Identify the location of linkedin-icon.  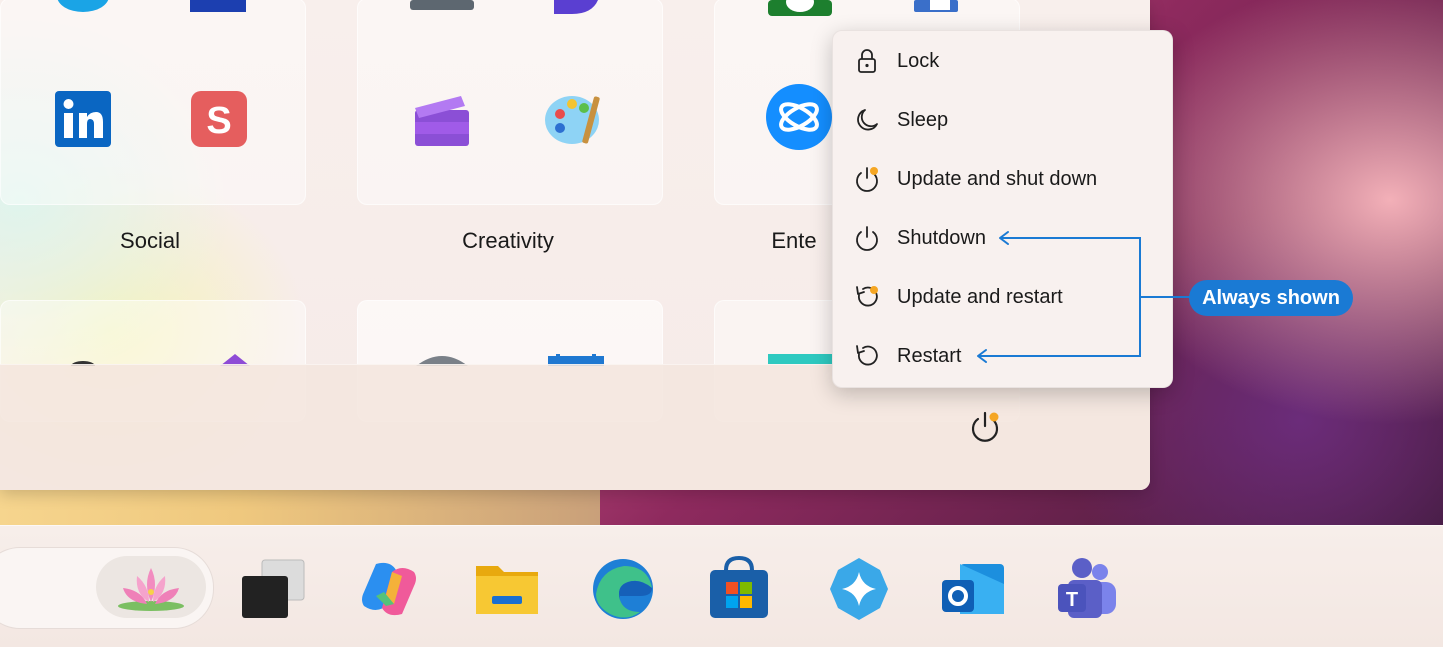
(83, 119).